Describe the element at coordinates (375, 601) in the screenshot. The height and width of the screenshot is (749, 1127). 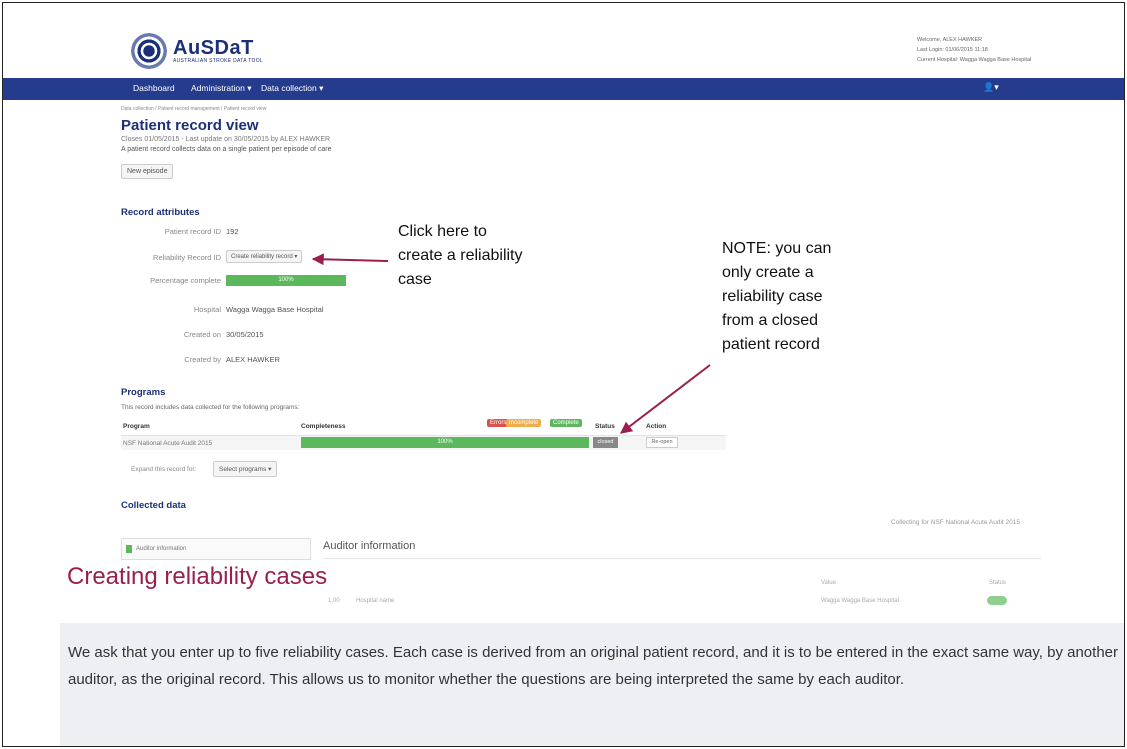
I see `row-label: Hospital name` at that location.